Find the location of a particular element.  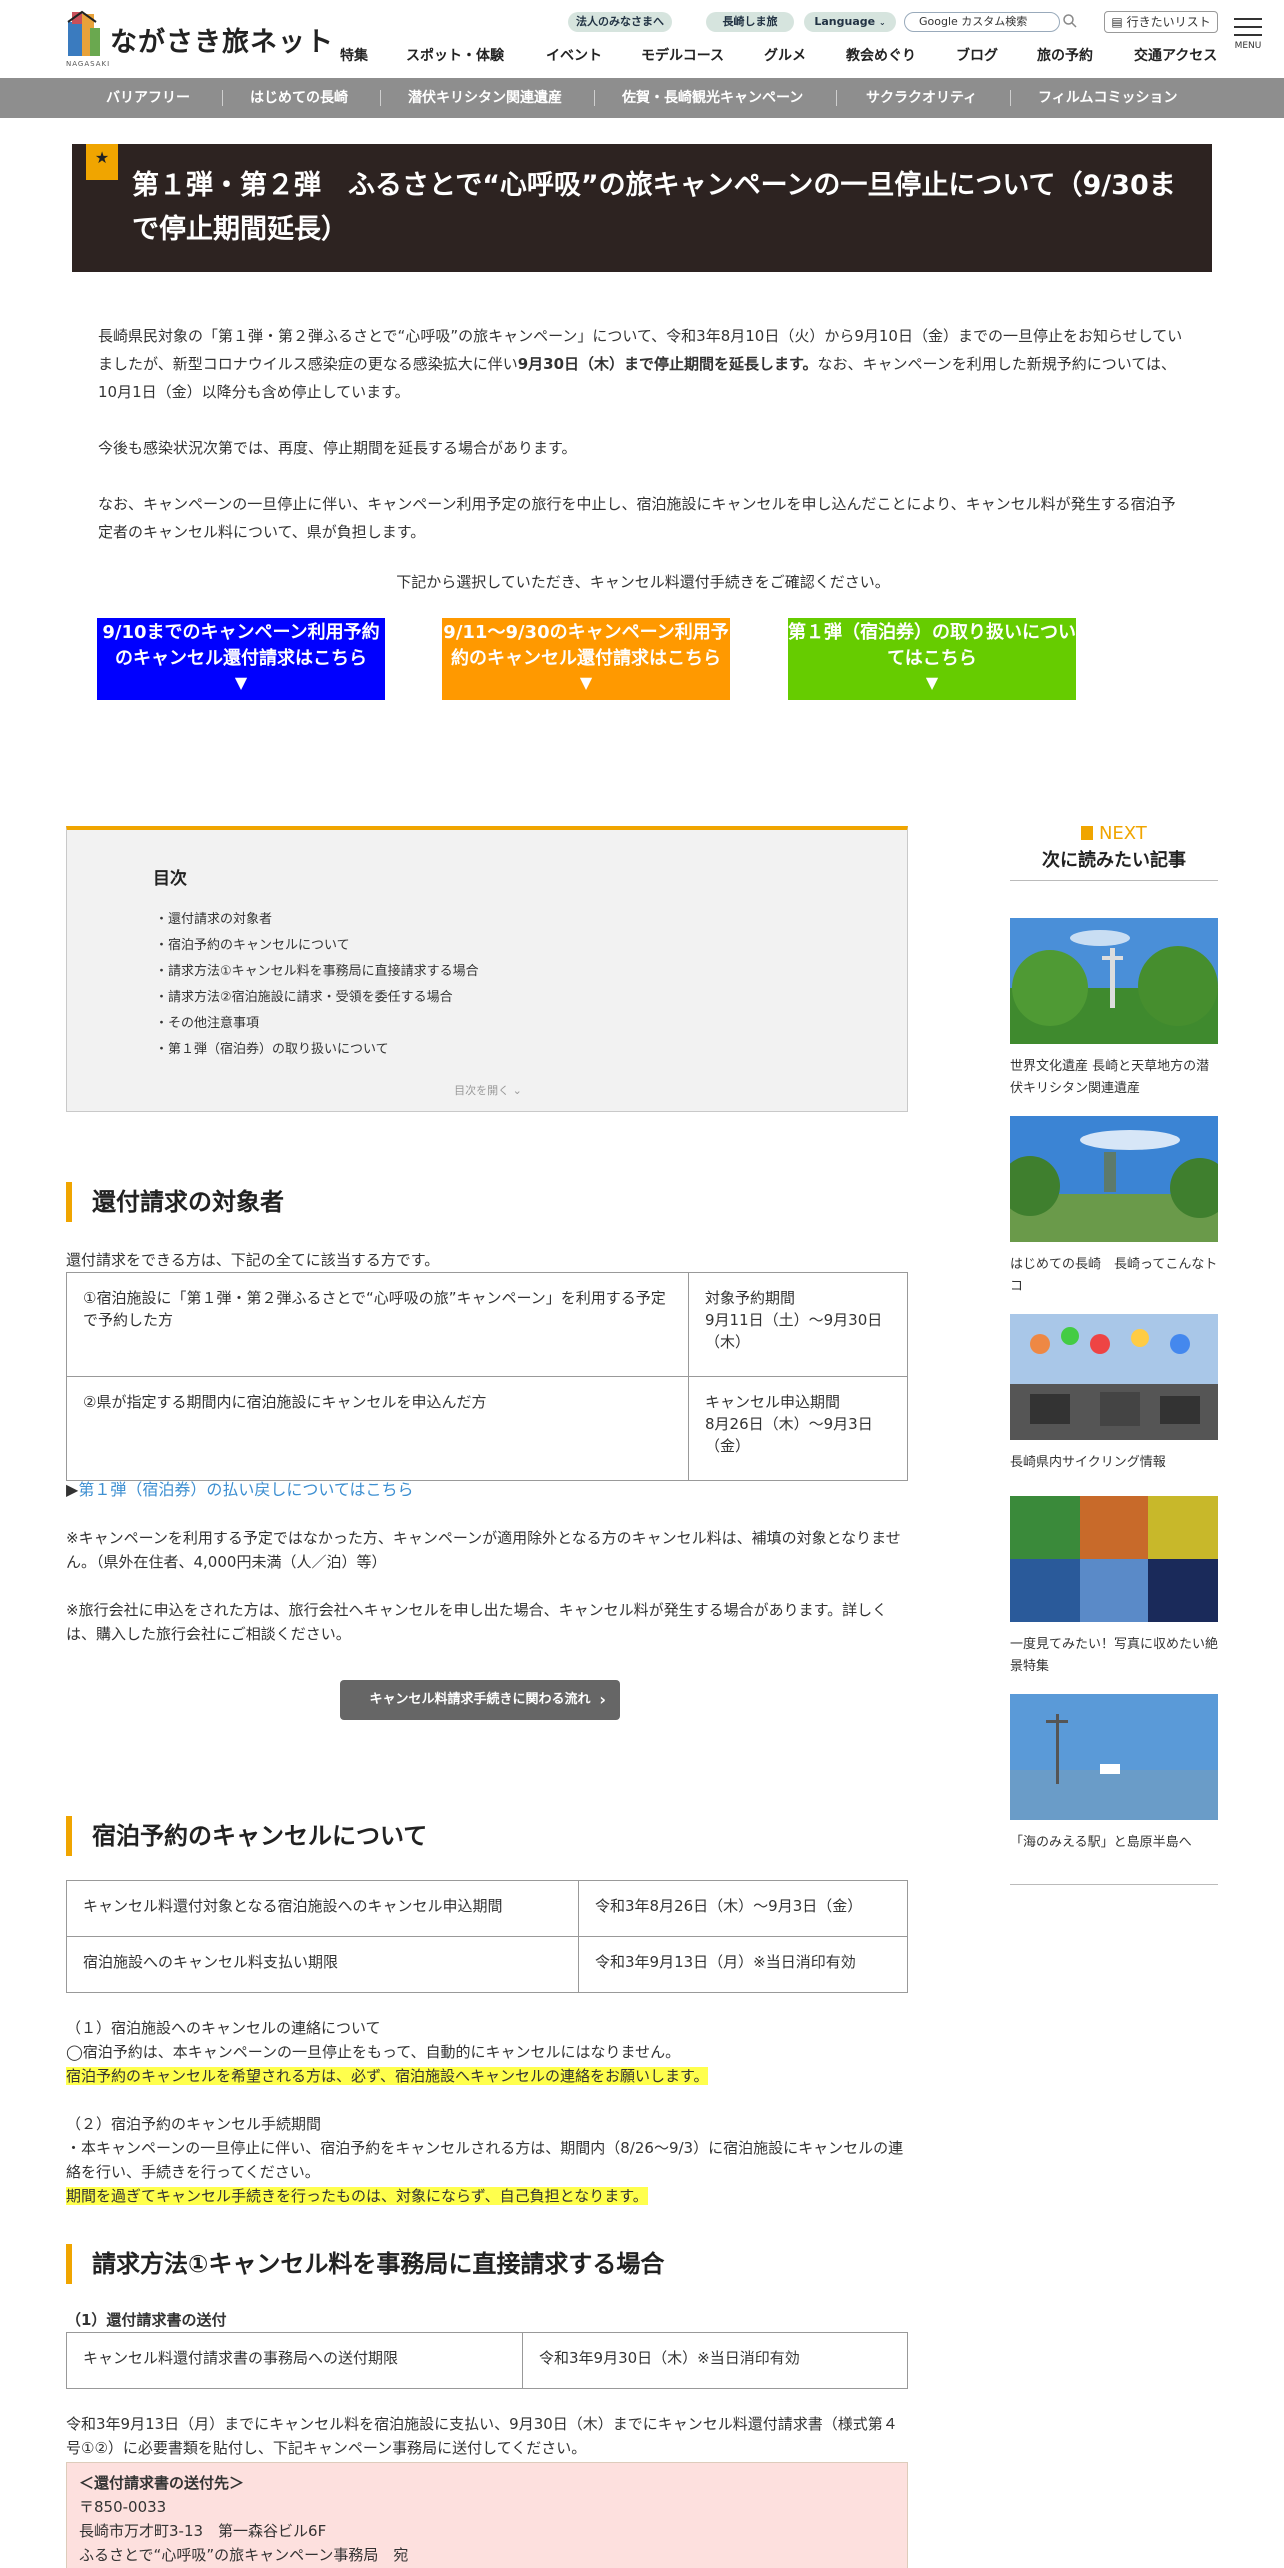

cta-label: 9/11～9/30のキャンペーン利用予約のキャンセル還付請求はこちら is located at coordinates (586, 645).